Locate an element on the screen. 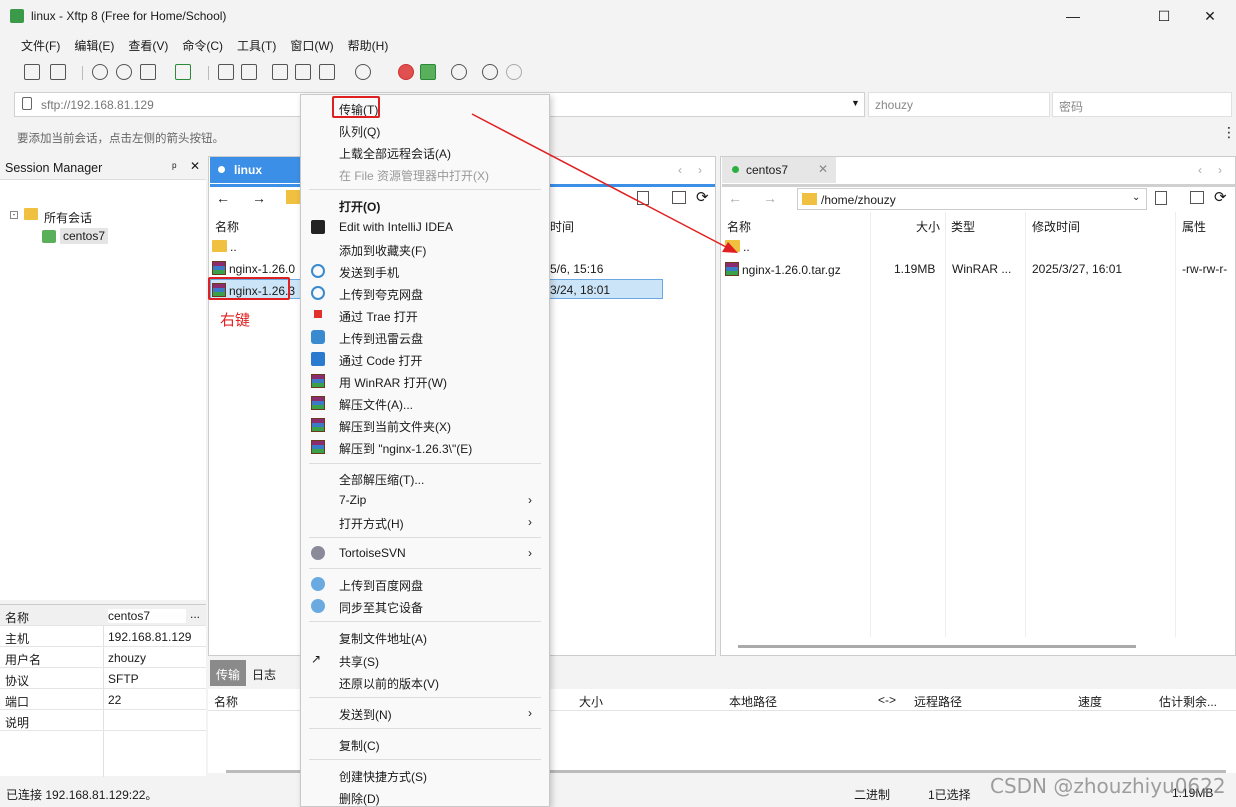  watermark: CSDN @zhouzhiyu0622 is located at coordinates (1108, 786).